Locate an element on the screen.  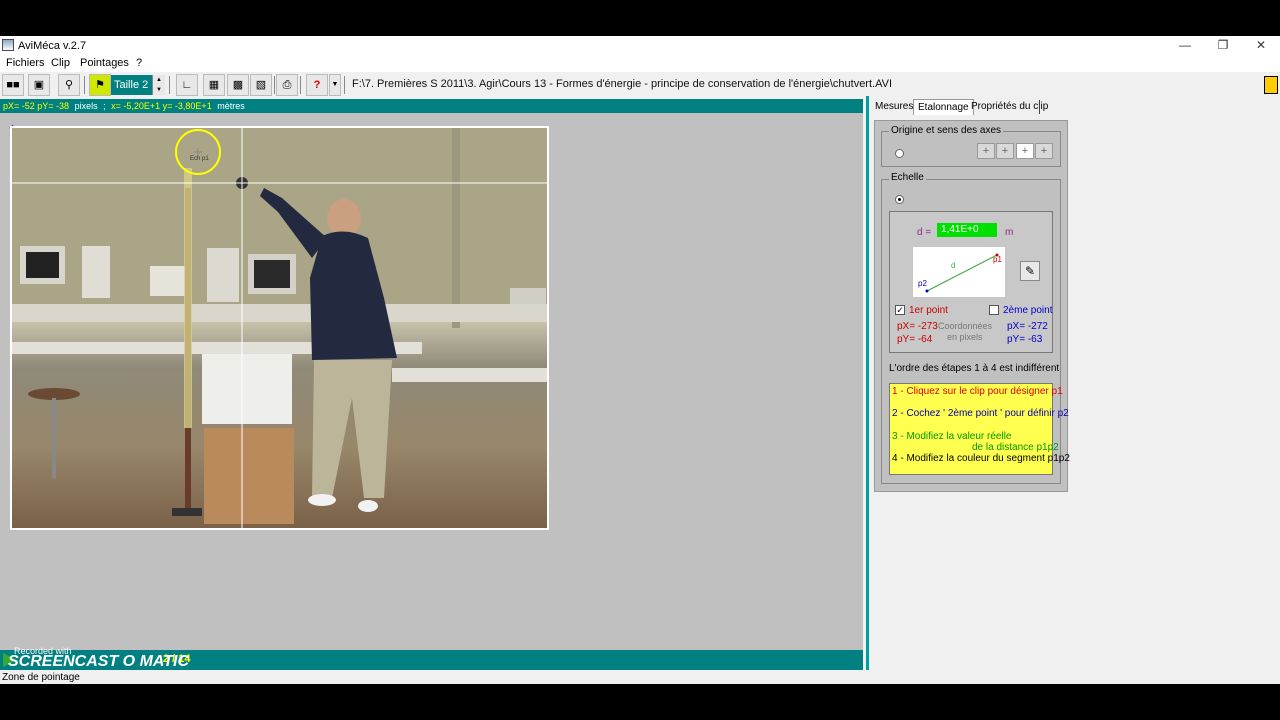
order-note: L'ordre des étapes 1 à 4 est indifférent is located at coordinates (974, 368).